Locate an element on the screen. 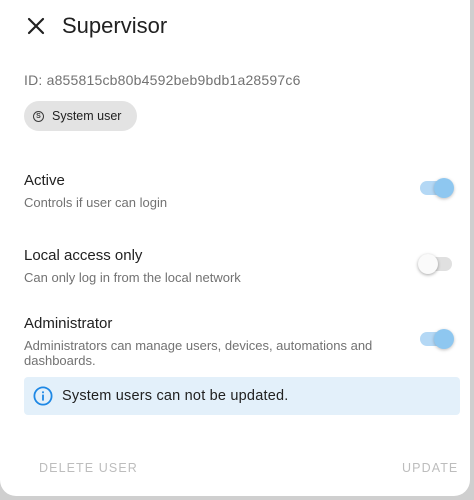 The width and height of the screenshot is (474, 500). alert-text: System users can not be updated. is located at coordinates (175, 396).